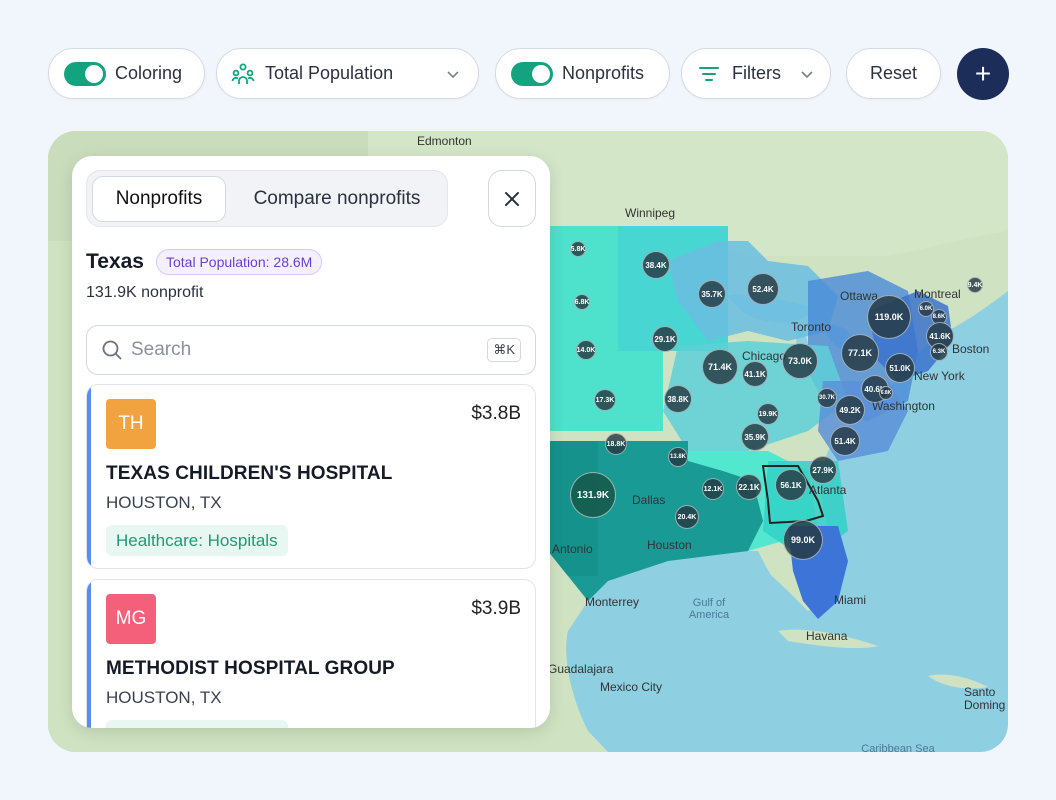  What do you see at coordinates (939, 376) in the screenshot?
I see `city-new-york: New York` at bounding box center [939, 376].